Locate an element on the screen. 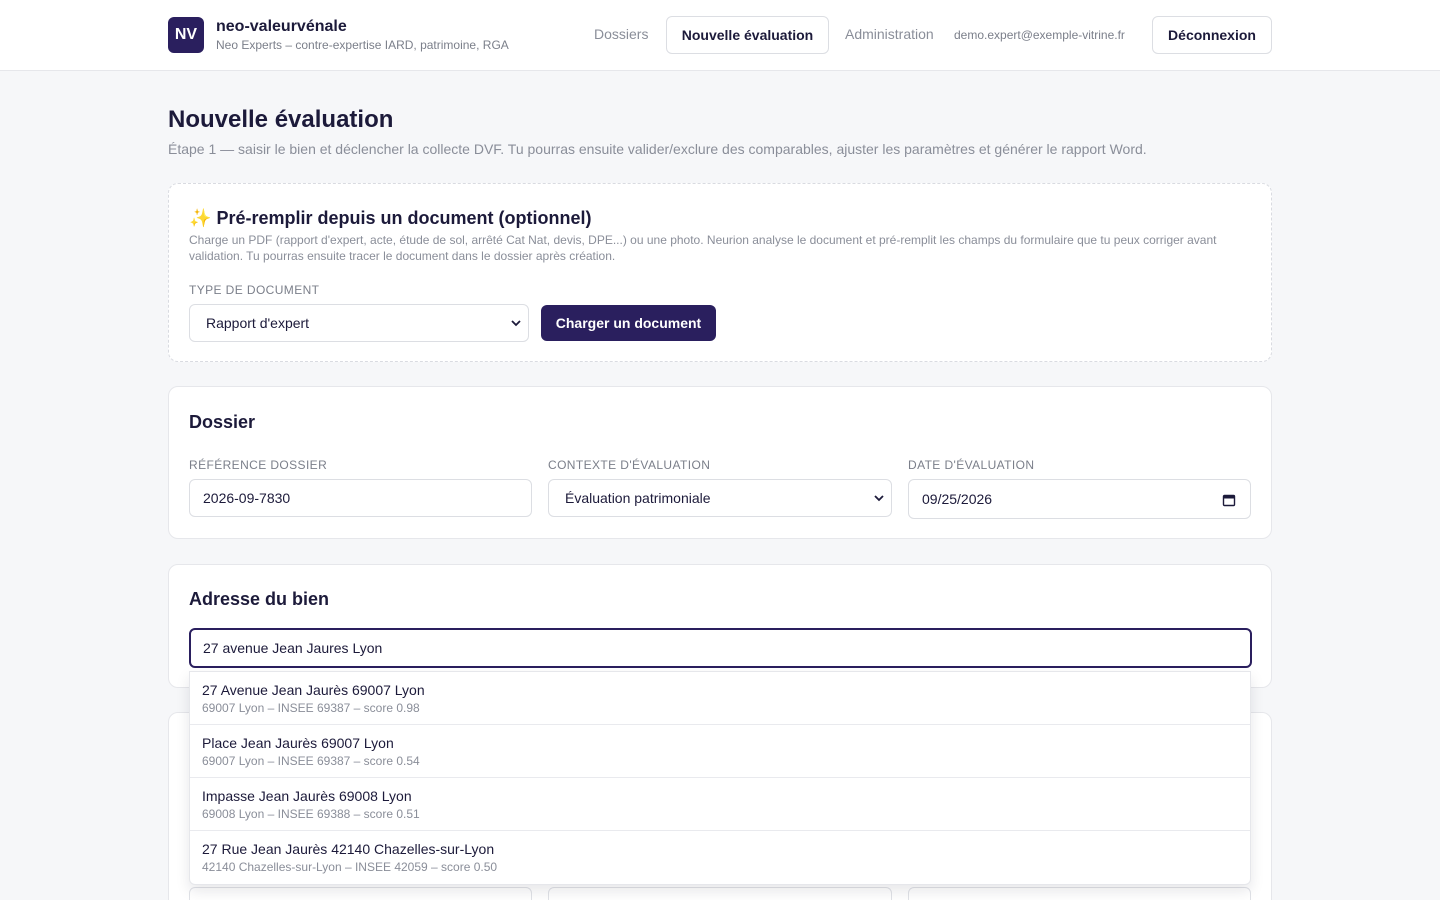 This screenshot has height=900, width=1440. page-title: Nouvelle évaluation is located at coordinates (281, 119).